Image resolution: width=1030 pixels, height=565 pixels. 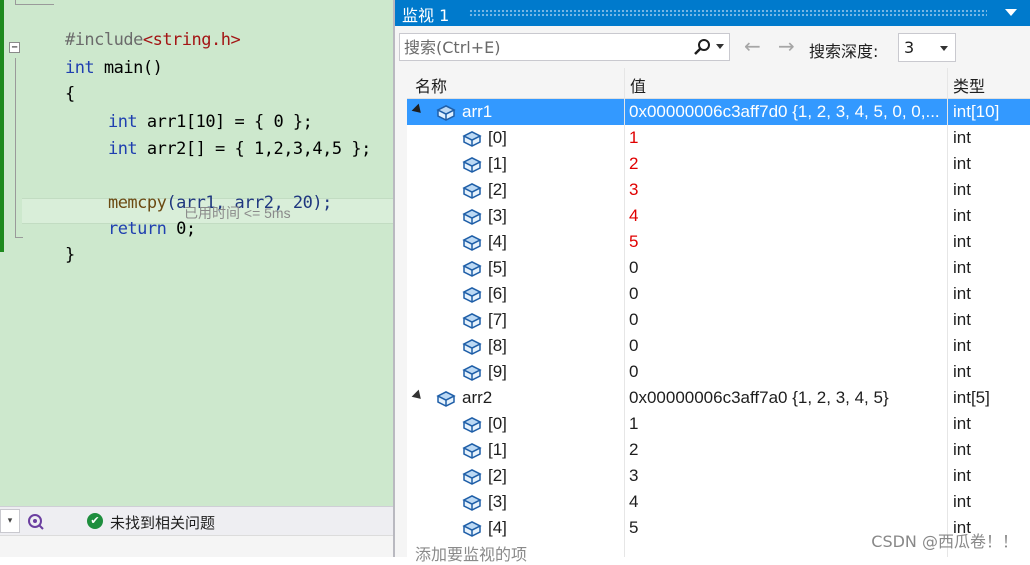 What do you see at coordinates (787, 242) in the screenshot?
I see `watch-value-cell: 5` at bounding box center [787, 242].